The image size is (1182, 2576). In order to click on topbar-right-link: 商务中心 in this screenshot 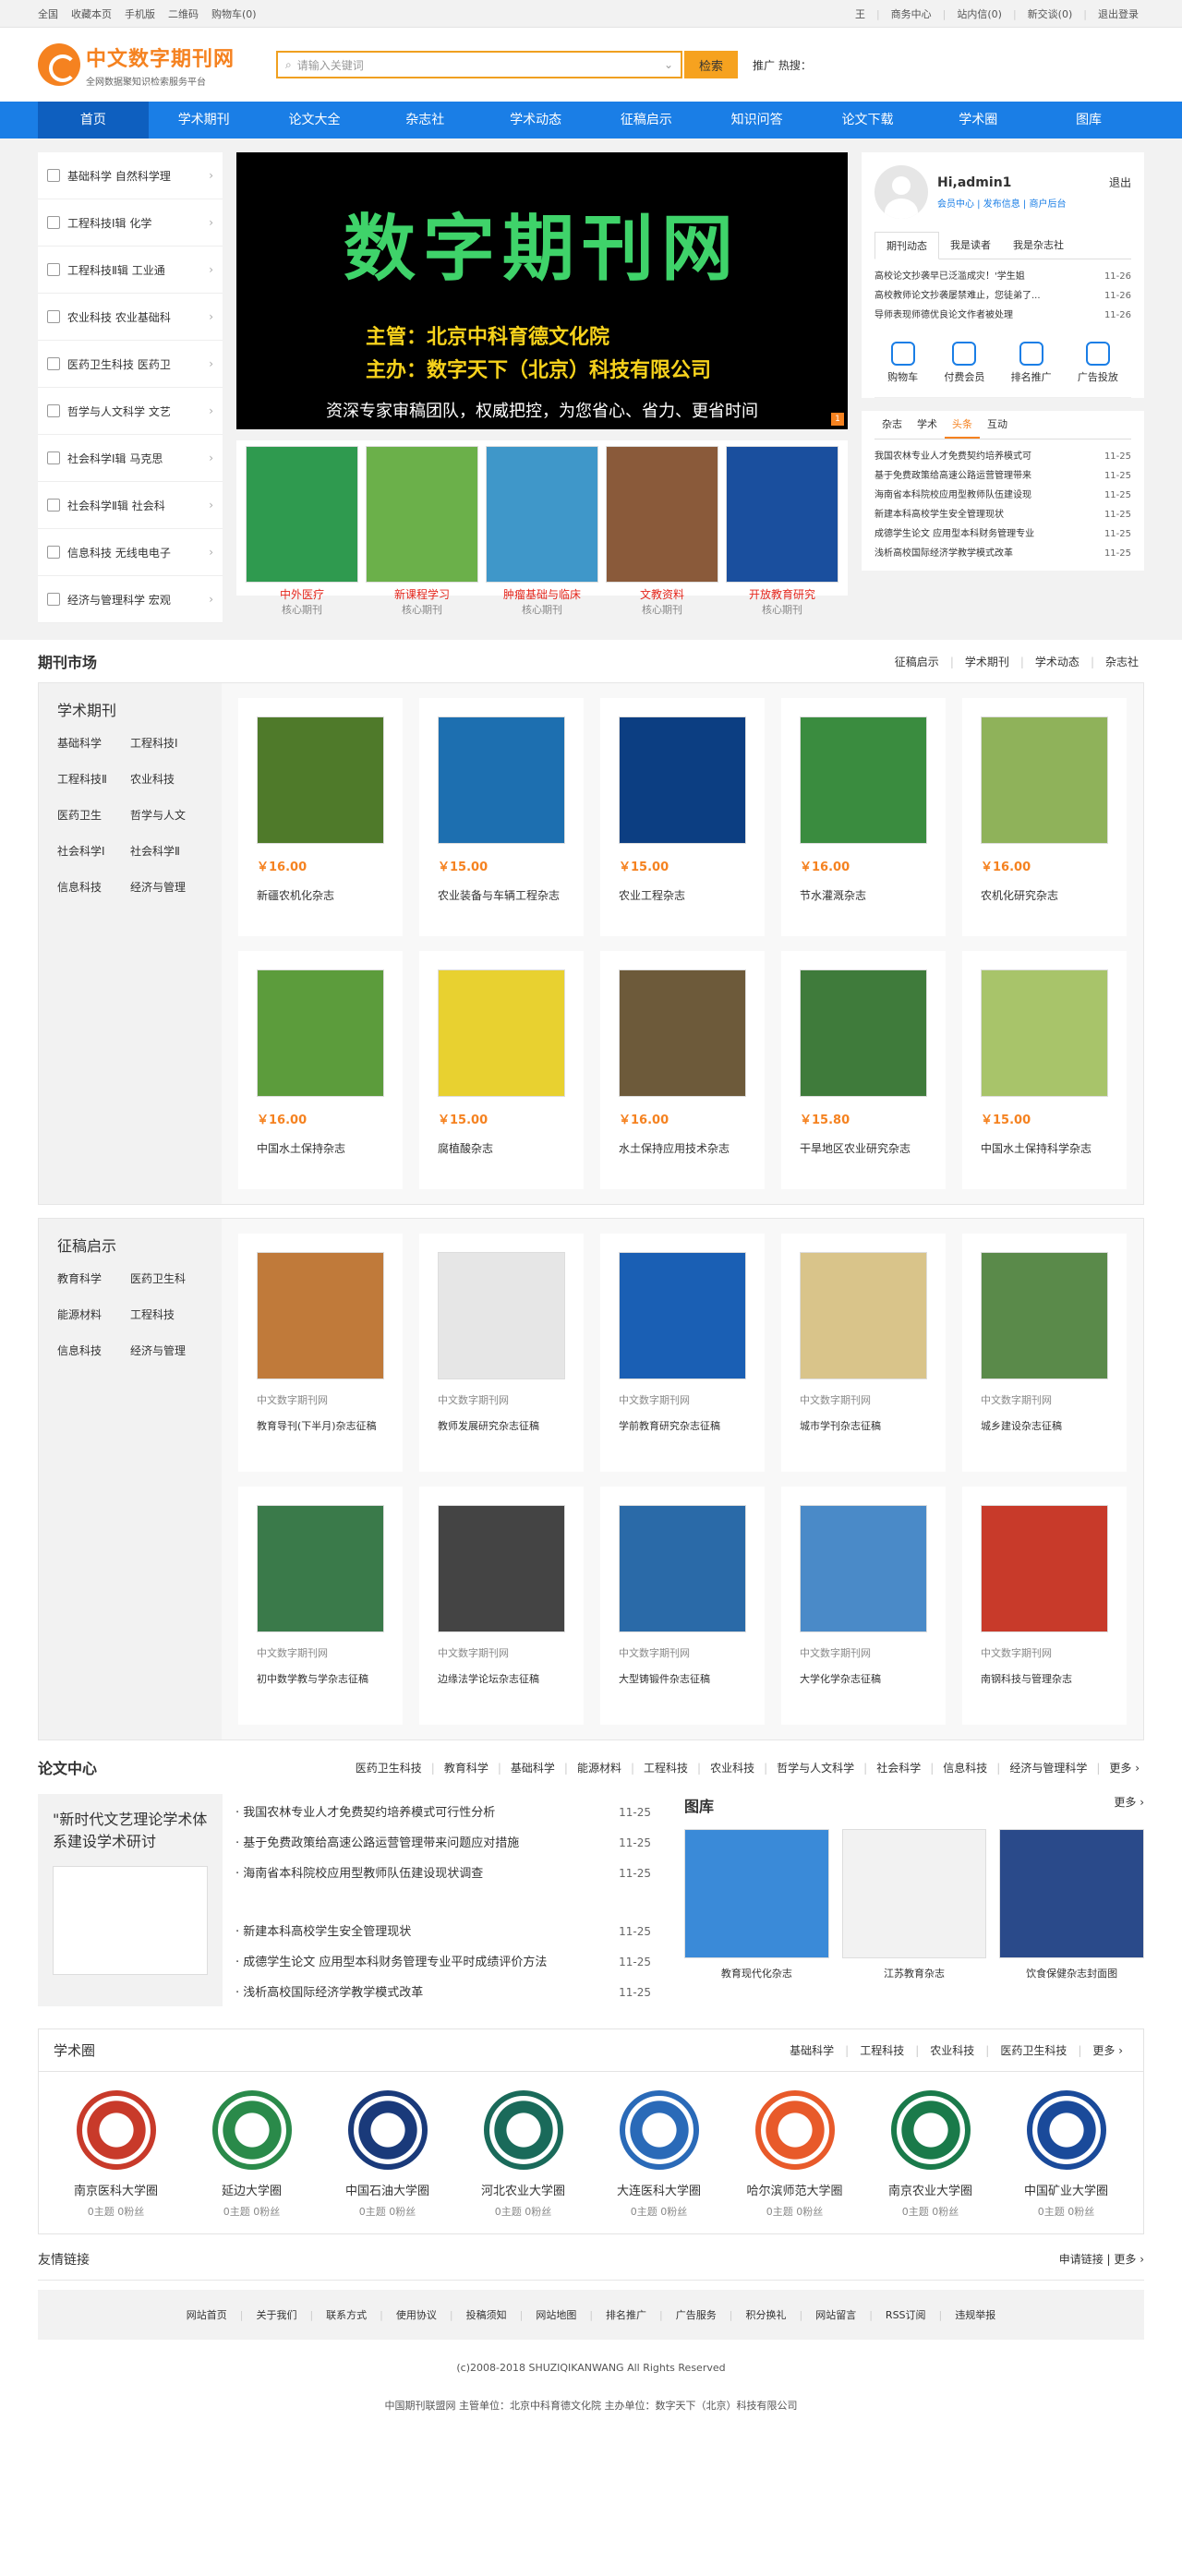, I will do `click(911, 14)`.